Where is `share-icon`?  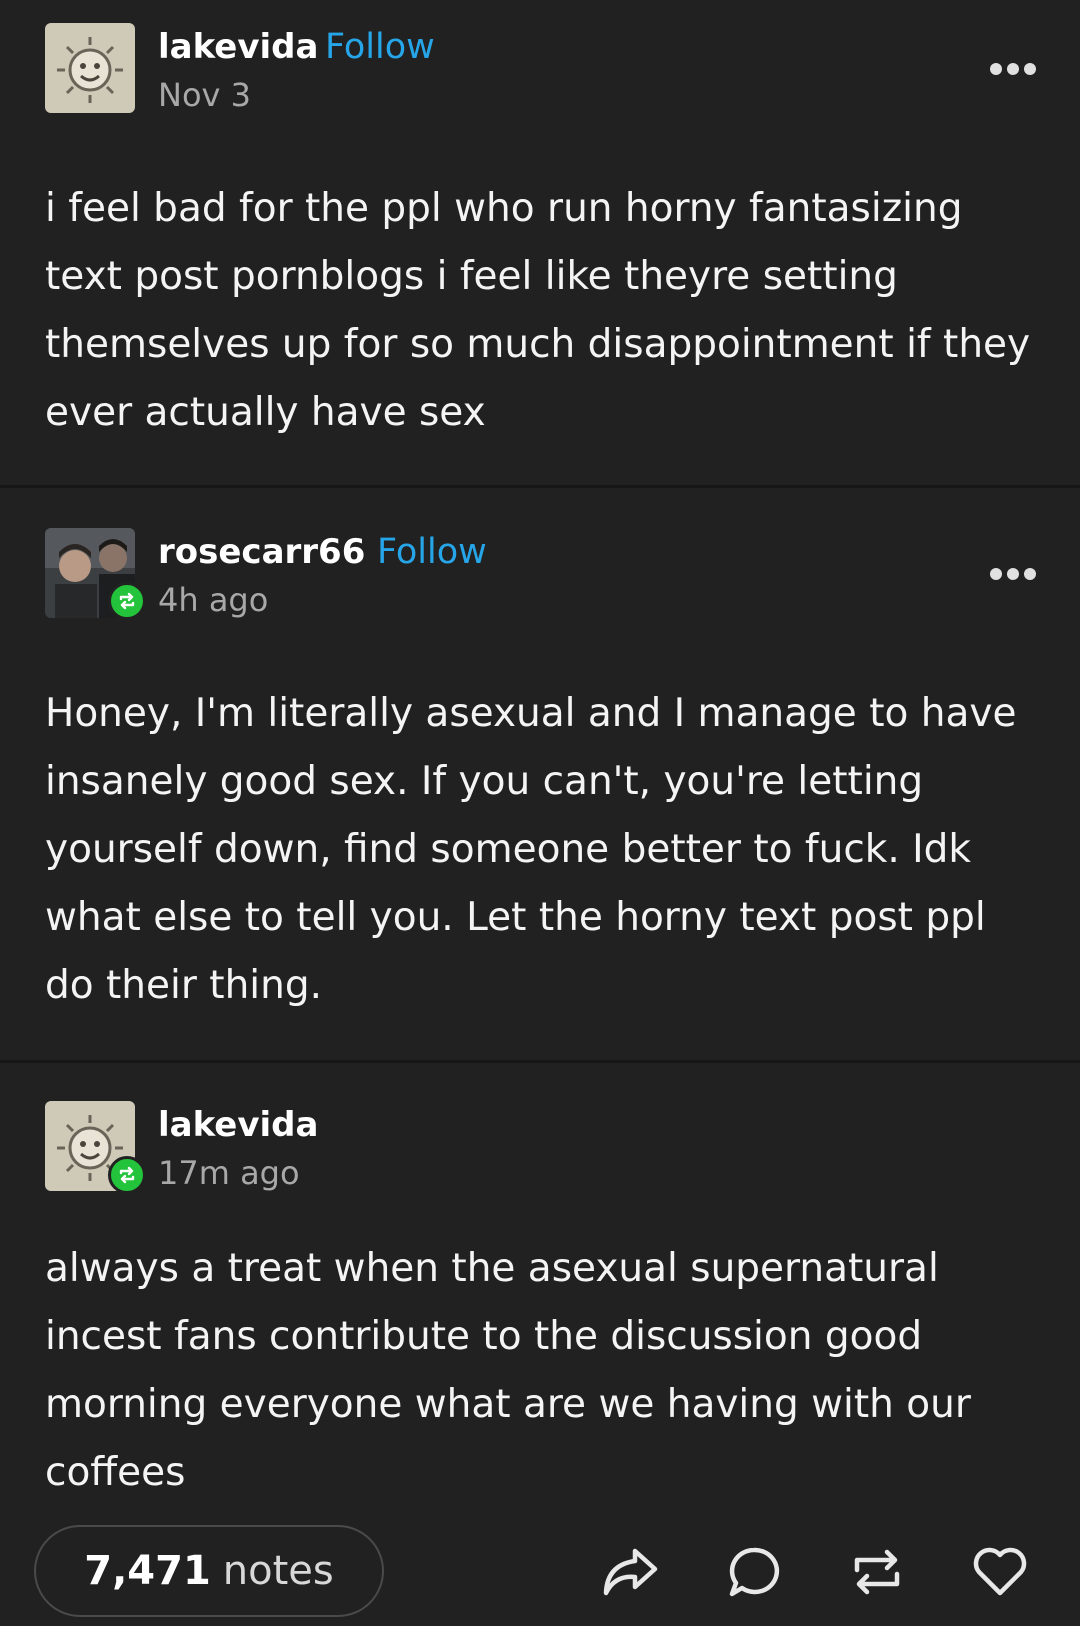 share-icon is located at coordinates (630, 1572).